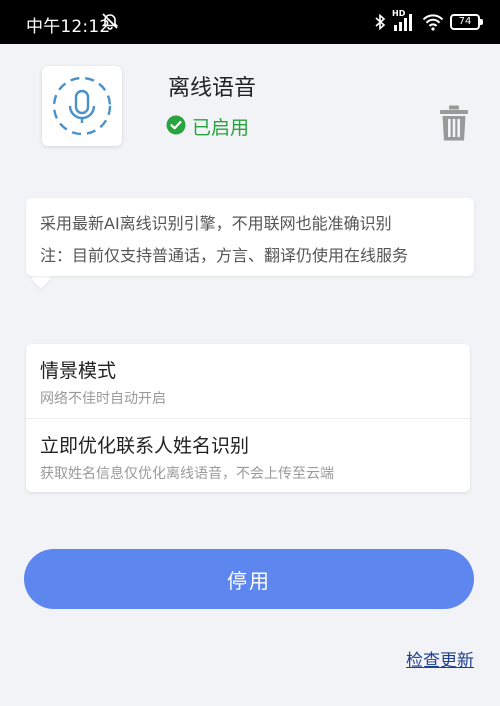 The width and height of the screenshot is (500, 706). What do you see at coordinates (440, 658) in the screenshot?
I see `check-update-link: 检查更新` at bounding box center [440, 658].